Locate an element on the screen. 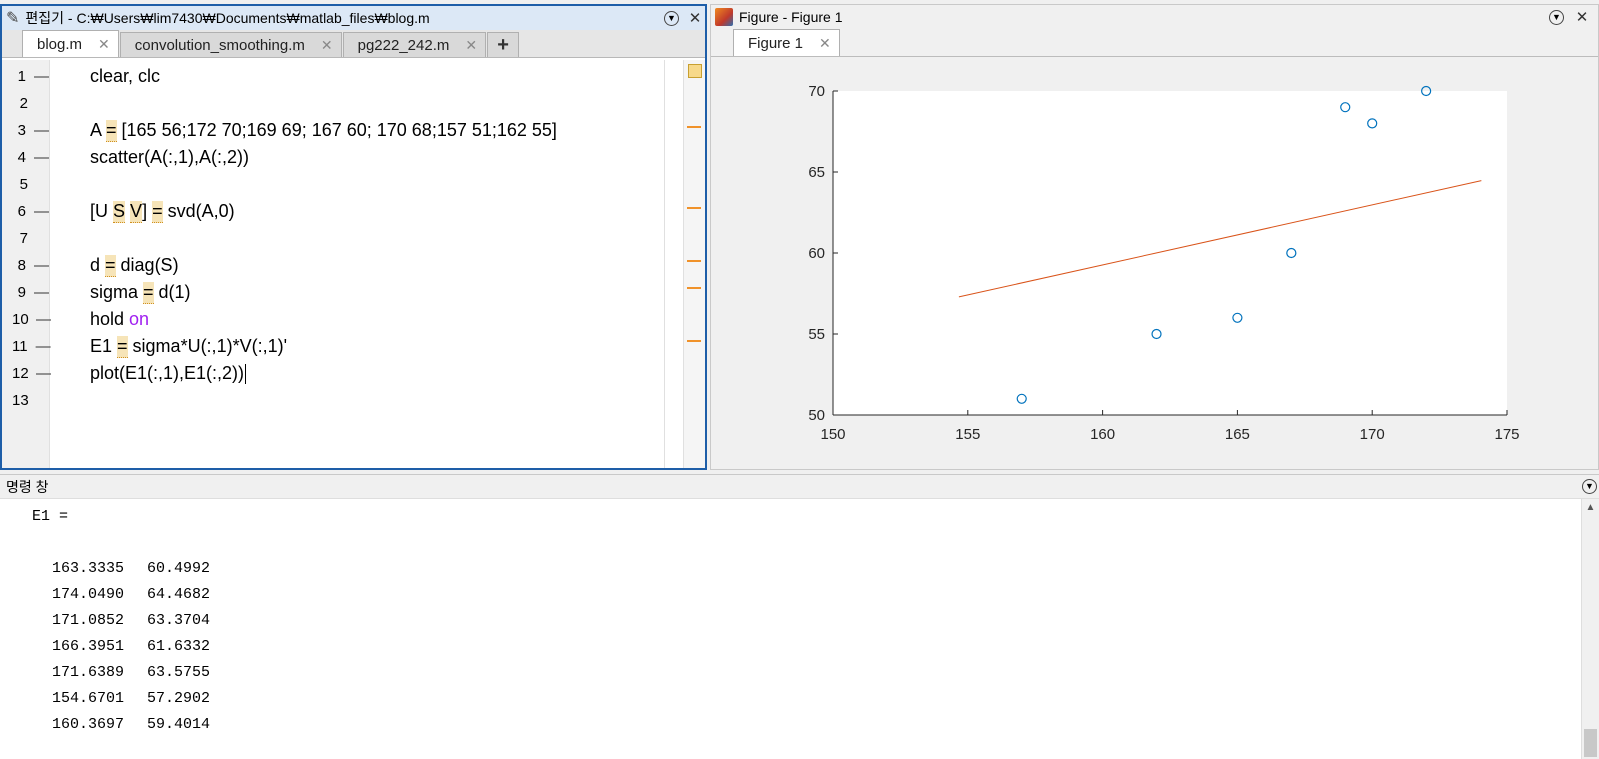 Image resolution: width=1599 pixels, height=759 pixels. warning-indicator-icon is located at coordinates (695, 71).